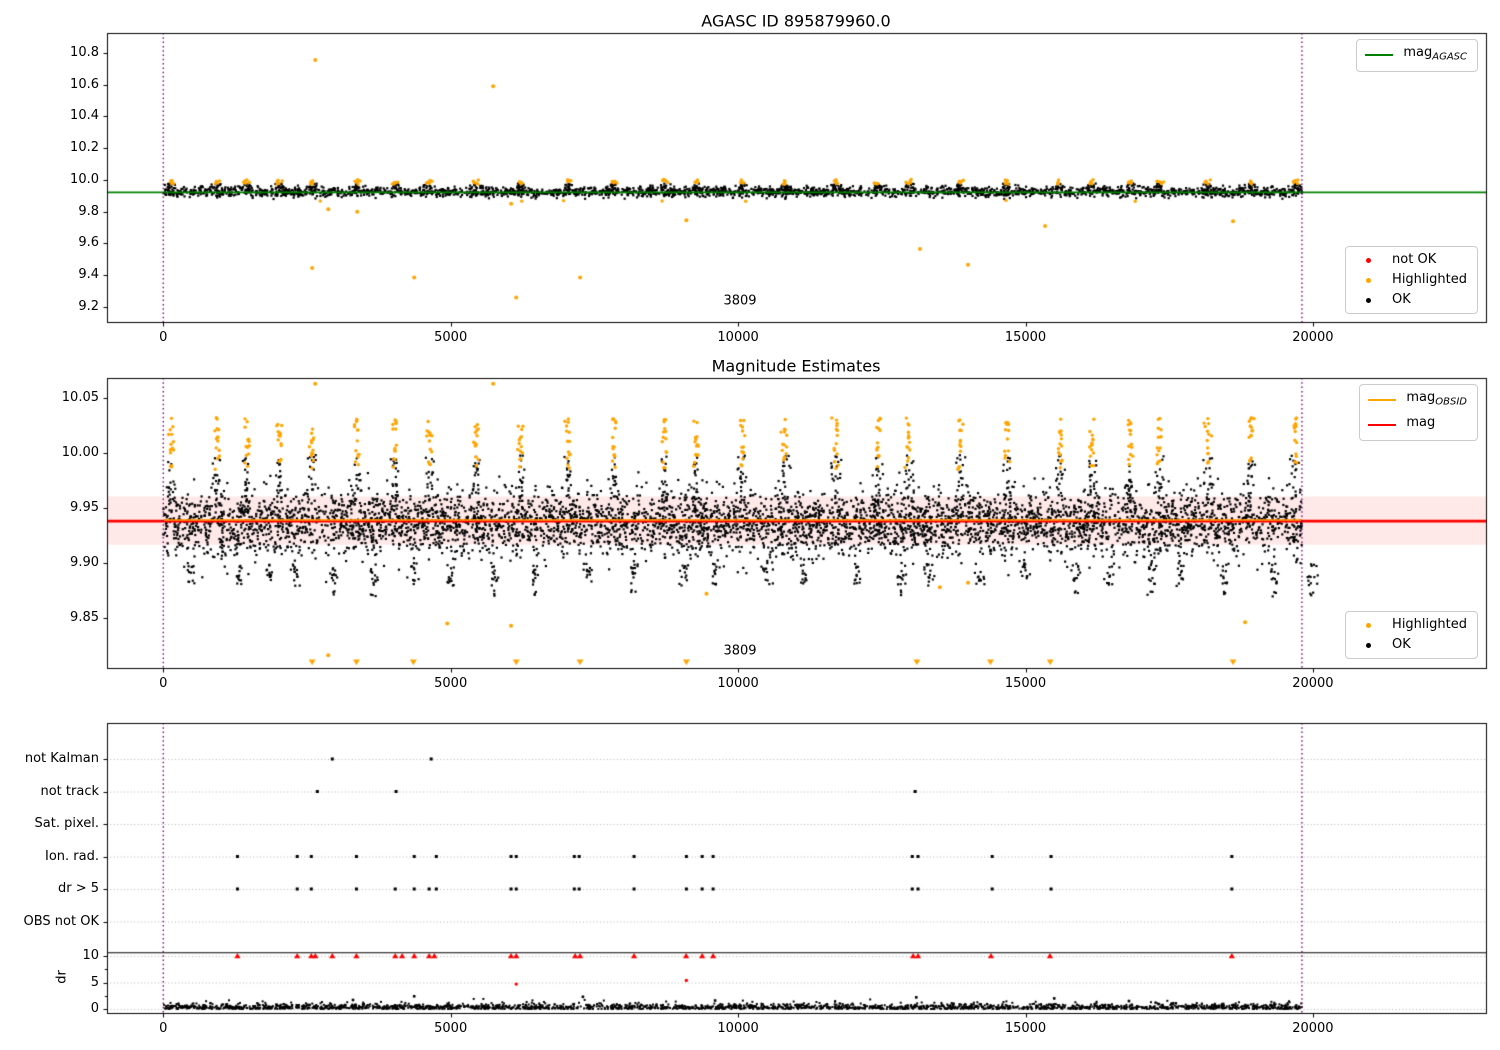 This screenshot has width=1500, height=1050. I want to click on category-label: Ion. rad., so click(72, 856).